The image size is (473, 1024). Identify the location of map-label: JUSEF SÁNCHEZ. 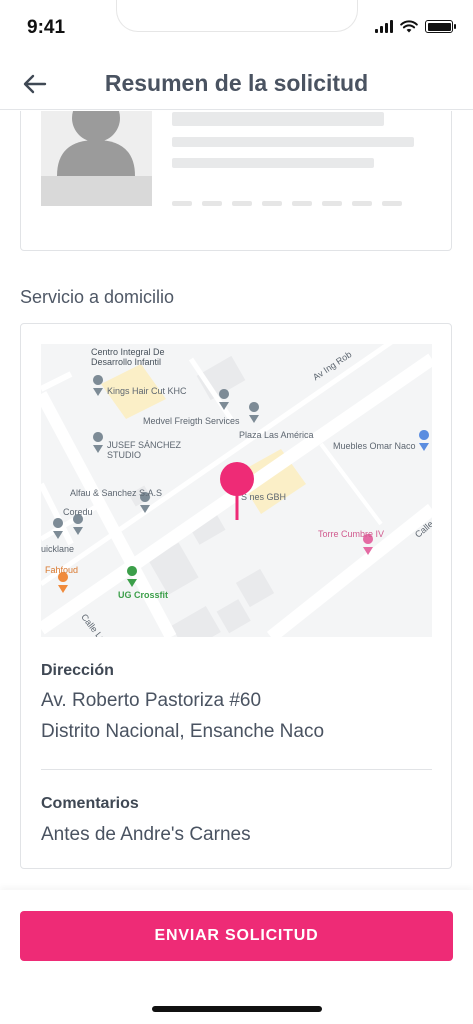
(144, 445).